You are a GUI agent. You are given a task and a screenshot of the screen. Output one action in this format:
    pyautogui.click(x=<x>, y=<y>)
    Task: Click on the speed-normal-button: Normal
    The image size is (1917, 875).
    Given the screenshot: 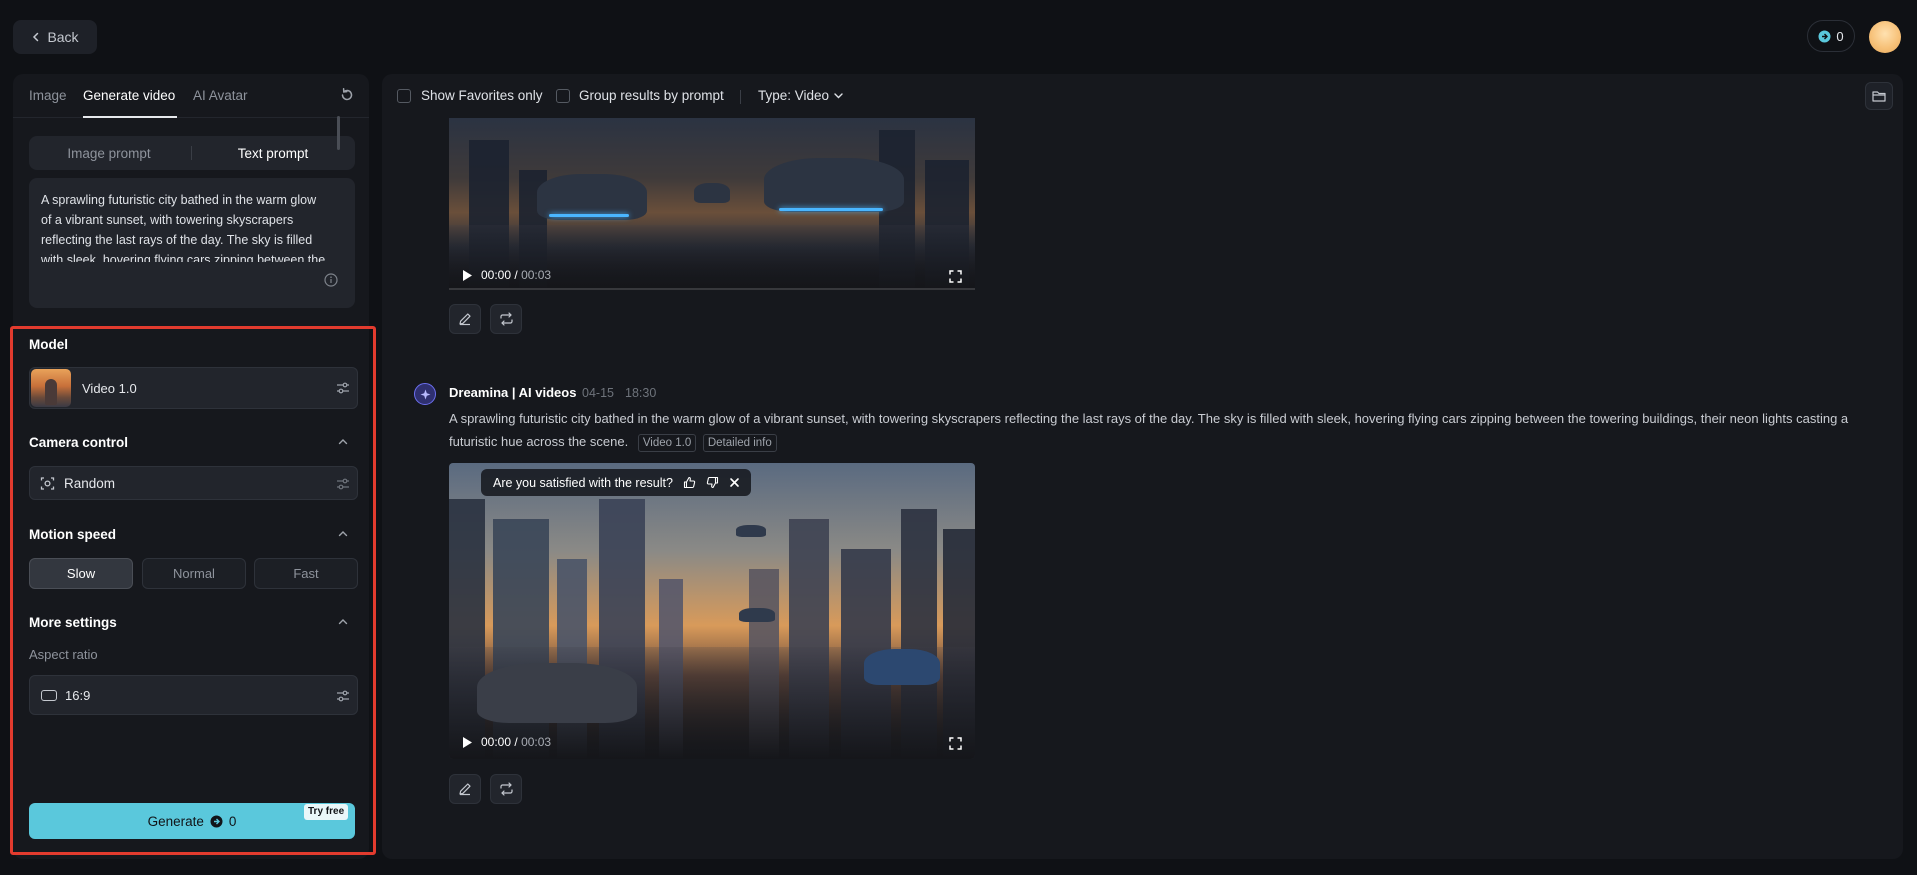 What is the action you would take?
    pyautogui.click(x=194, y=573)
    